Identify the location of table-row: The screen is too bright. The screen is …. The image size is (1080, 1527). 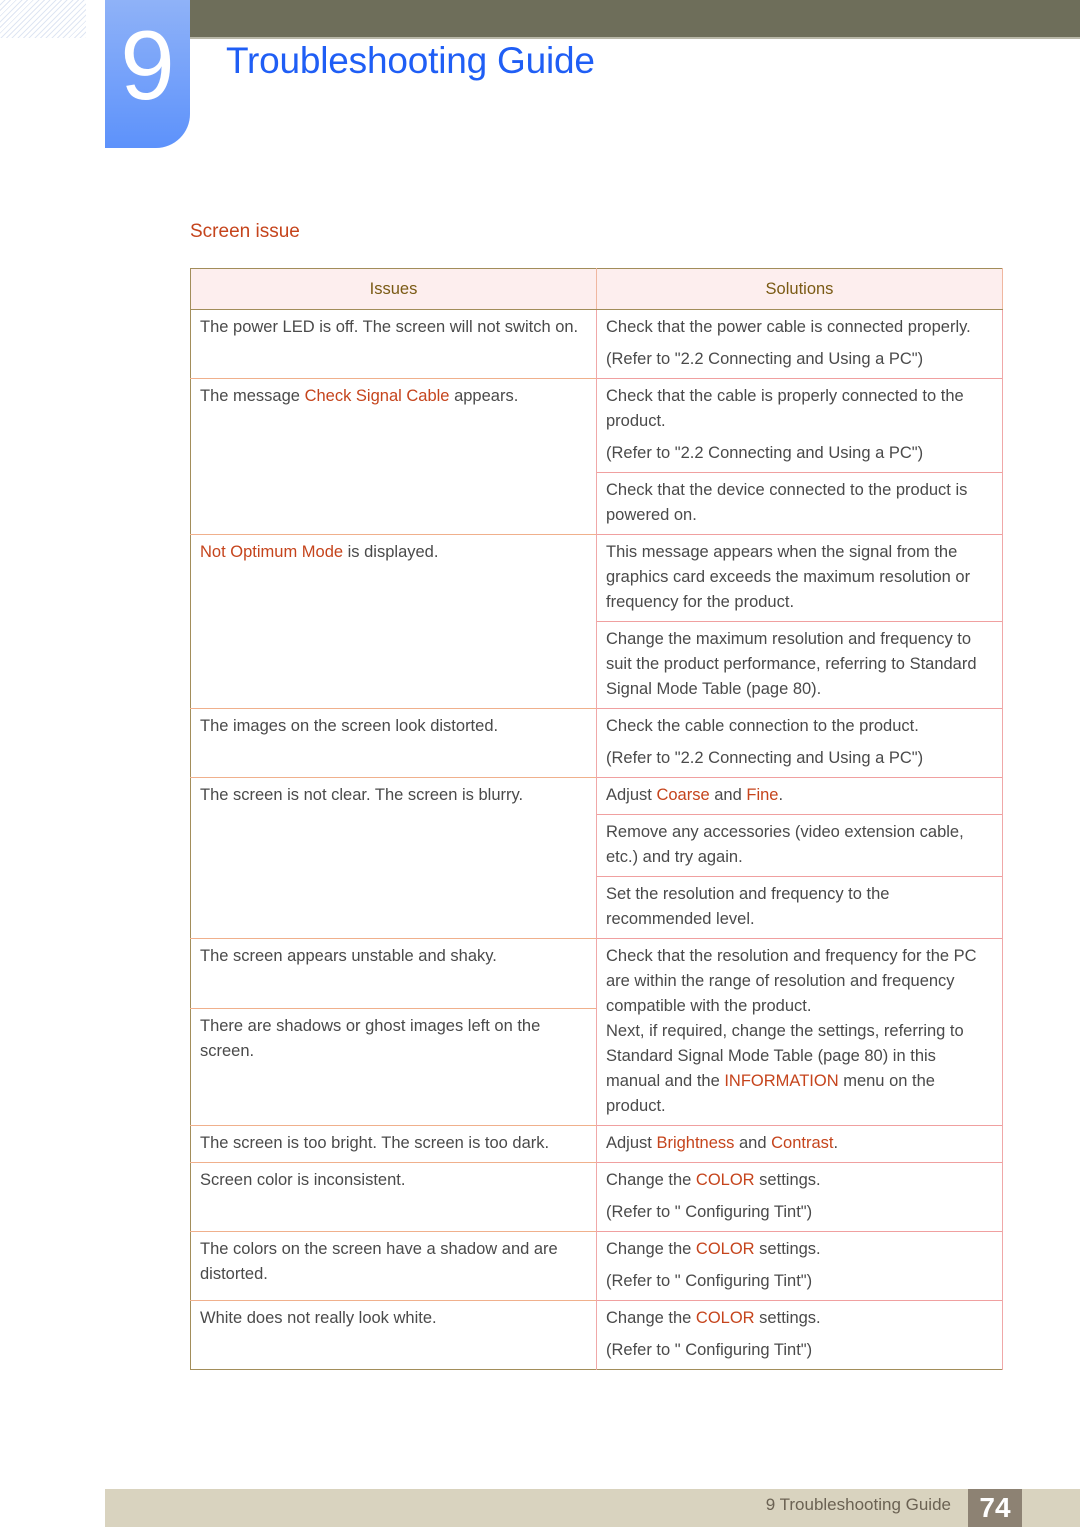
(596, 1144).